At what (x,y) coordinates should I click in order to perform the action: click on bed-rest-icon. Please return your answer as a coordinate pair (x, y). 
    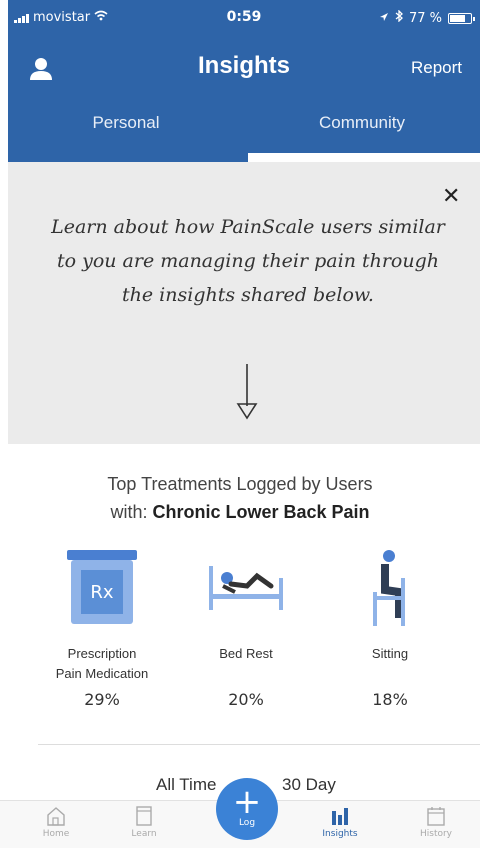
    Looking at the image, I should click on (246, 588).